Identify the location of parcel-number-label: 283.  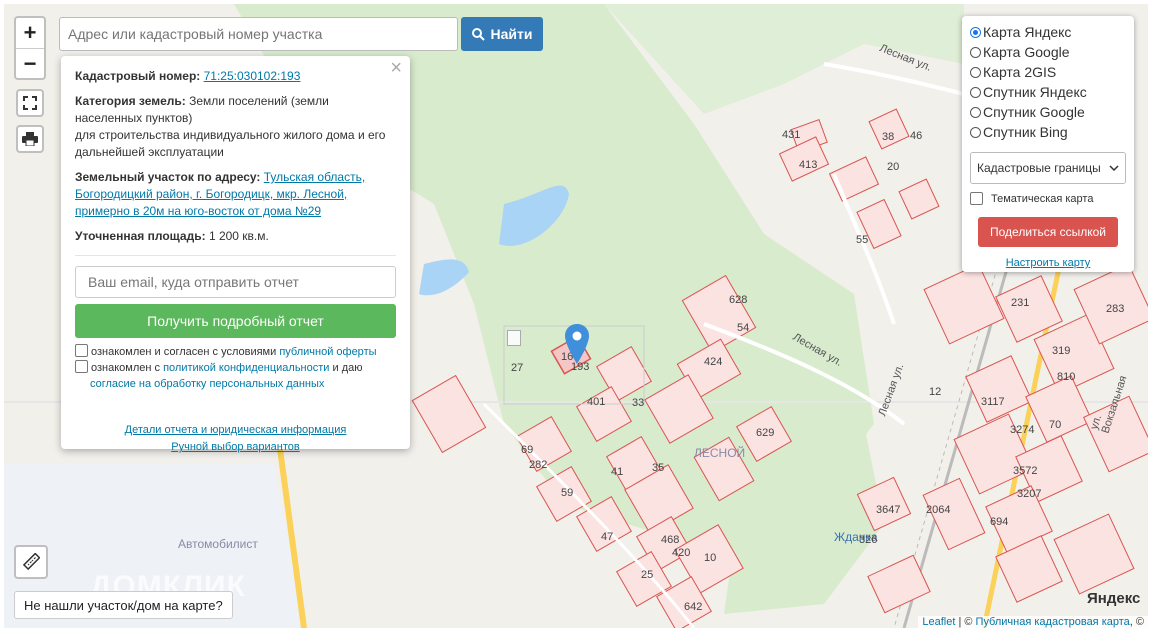
(1115, 309).